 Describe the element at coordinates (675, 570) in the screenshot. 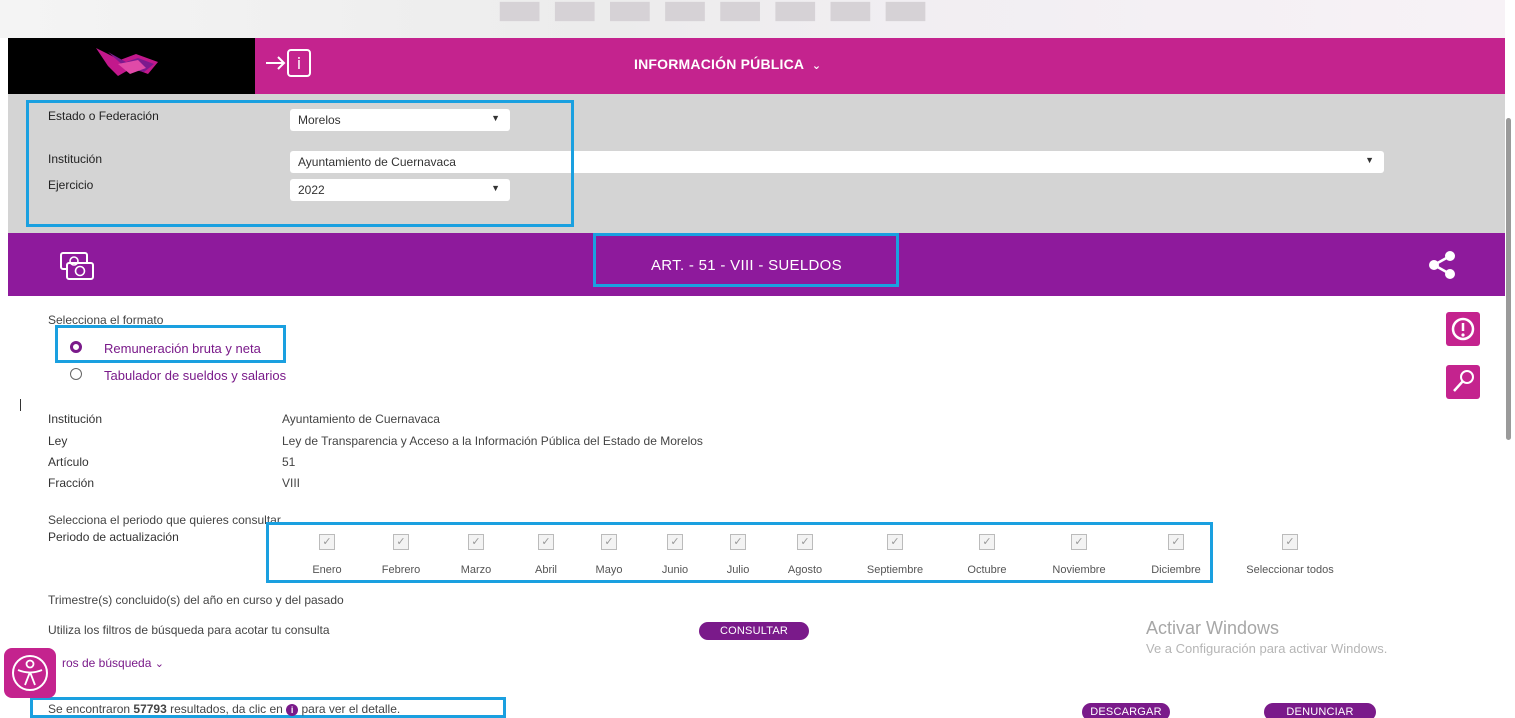

I see `month-label-junio: Junio` at that location.